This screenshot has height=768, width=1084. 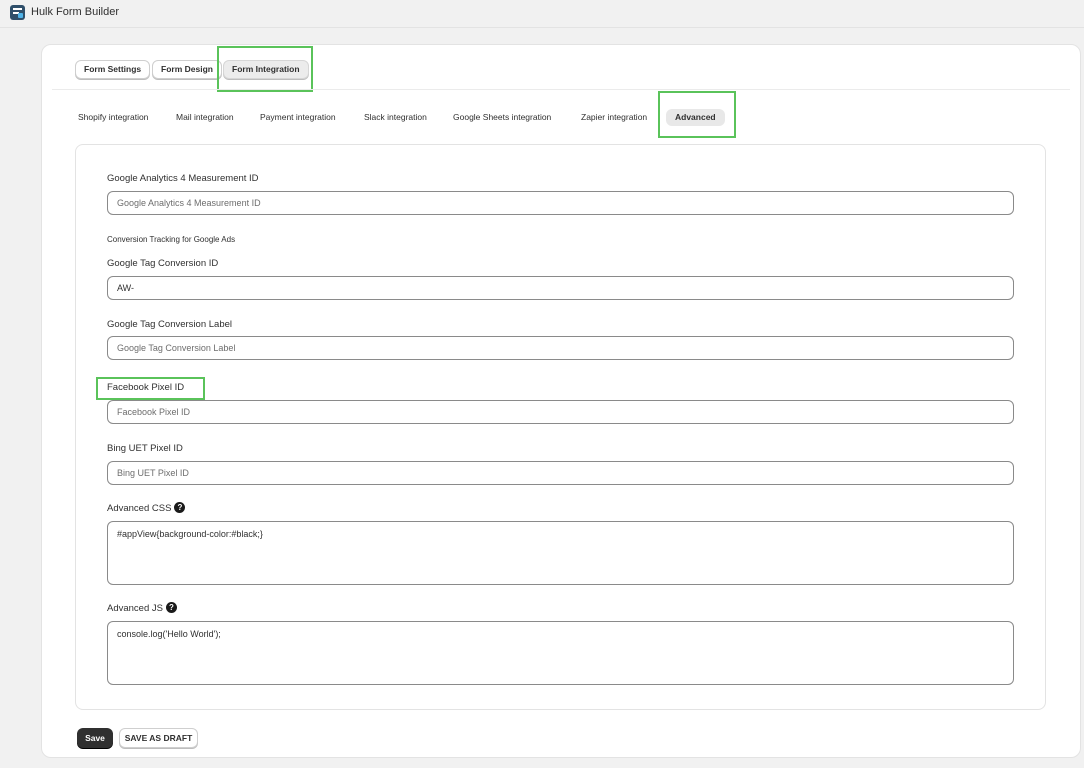 What do you see at coordinates (560, 473) in the screenshot?
I see `bing-uet-input` at bounding box center [560, 473].